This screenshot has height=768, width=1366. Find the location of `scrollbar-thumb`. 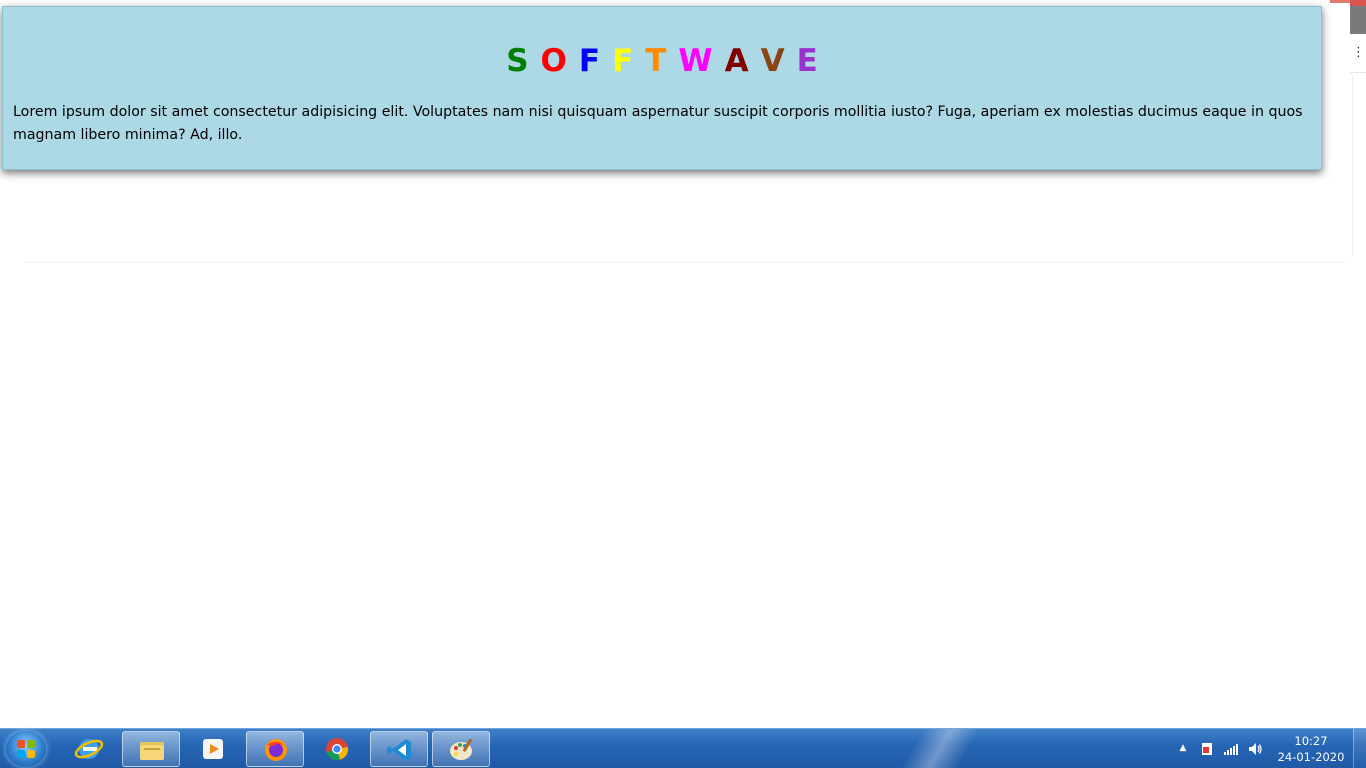

scrollbar-thumb is located at coordinates (1358, 17).